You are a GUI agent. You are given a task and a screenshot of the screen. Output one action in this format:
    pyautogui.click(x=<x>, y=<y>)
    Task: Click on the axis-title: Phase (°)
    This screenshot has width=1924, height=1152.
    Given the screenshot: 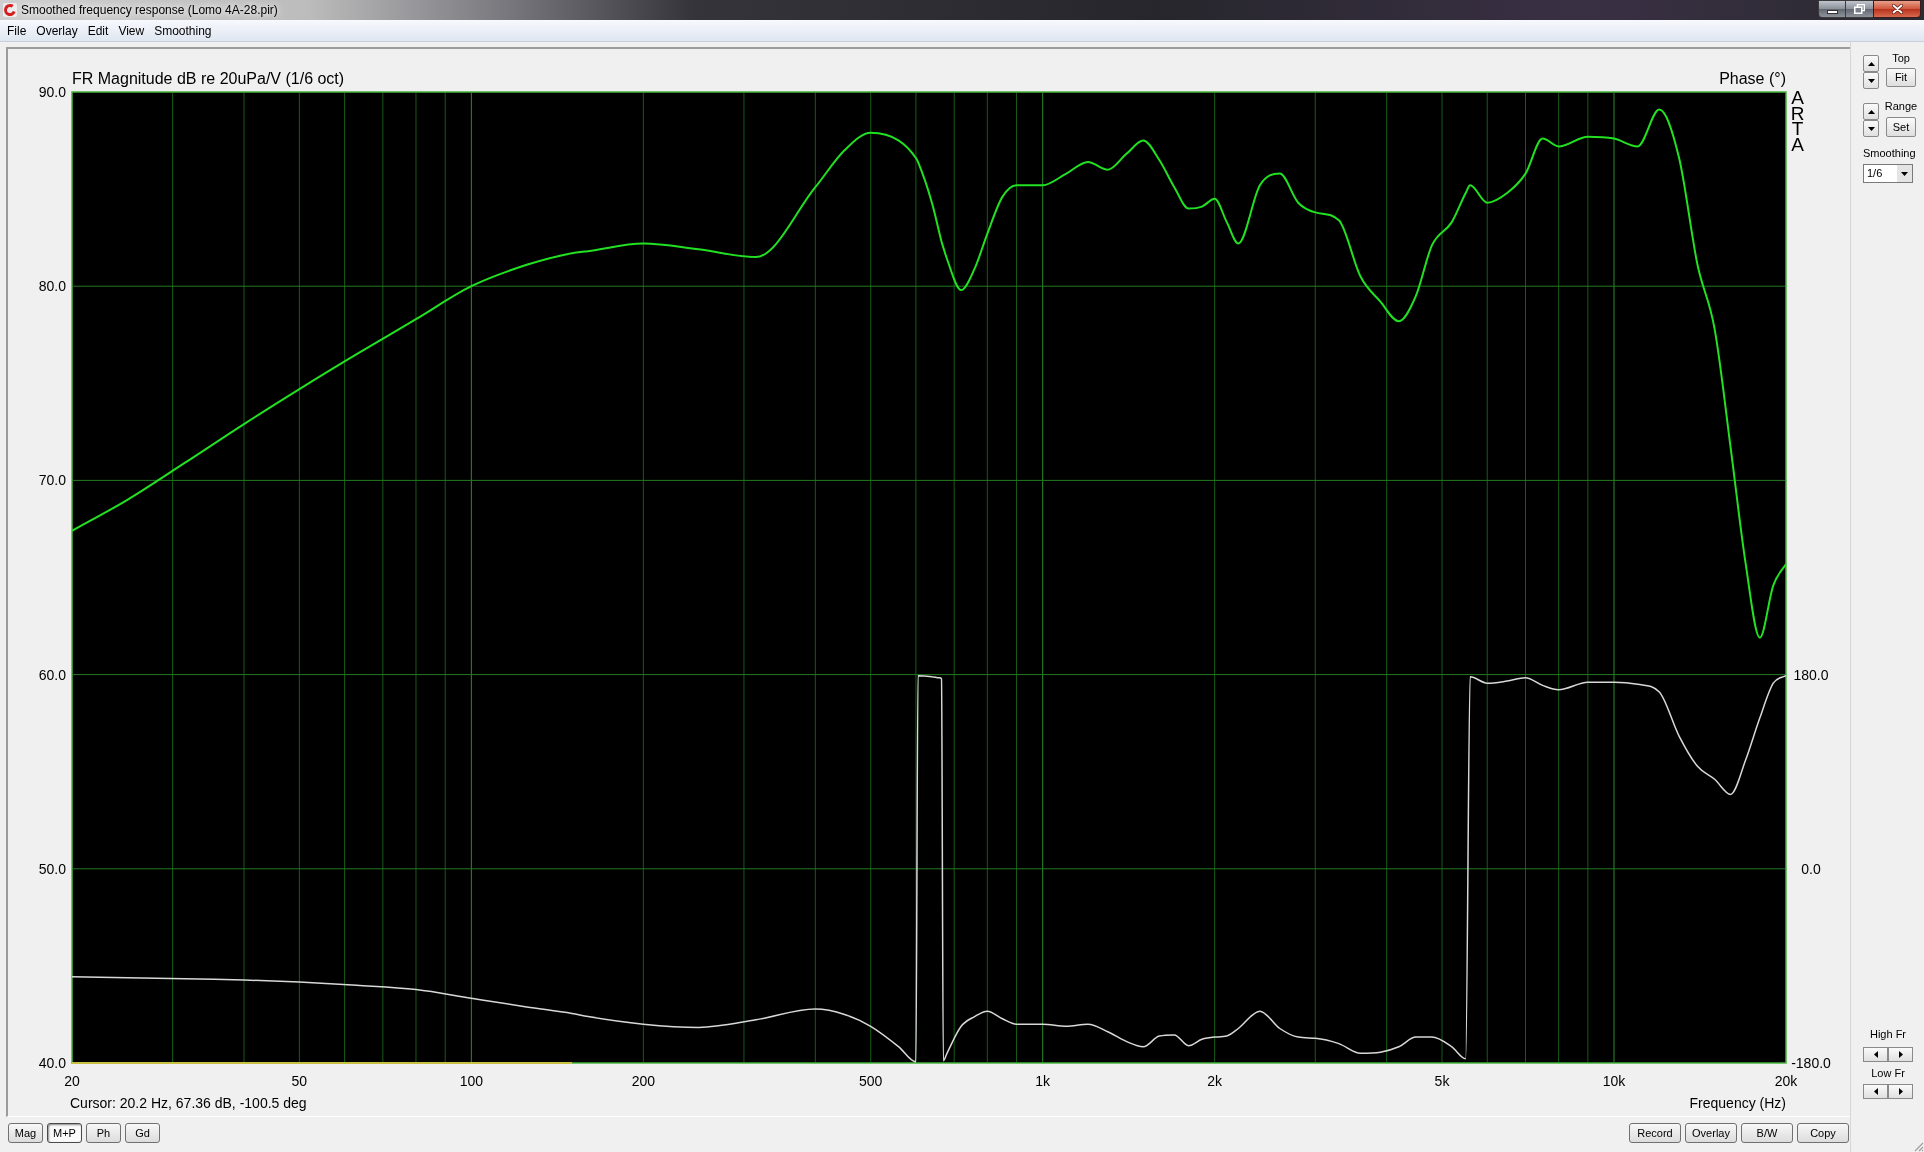 What is the action you would take?
    pyautogui.click(x=1752, y=78)
    